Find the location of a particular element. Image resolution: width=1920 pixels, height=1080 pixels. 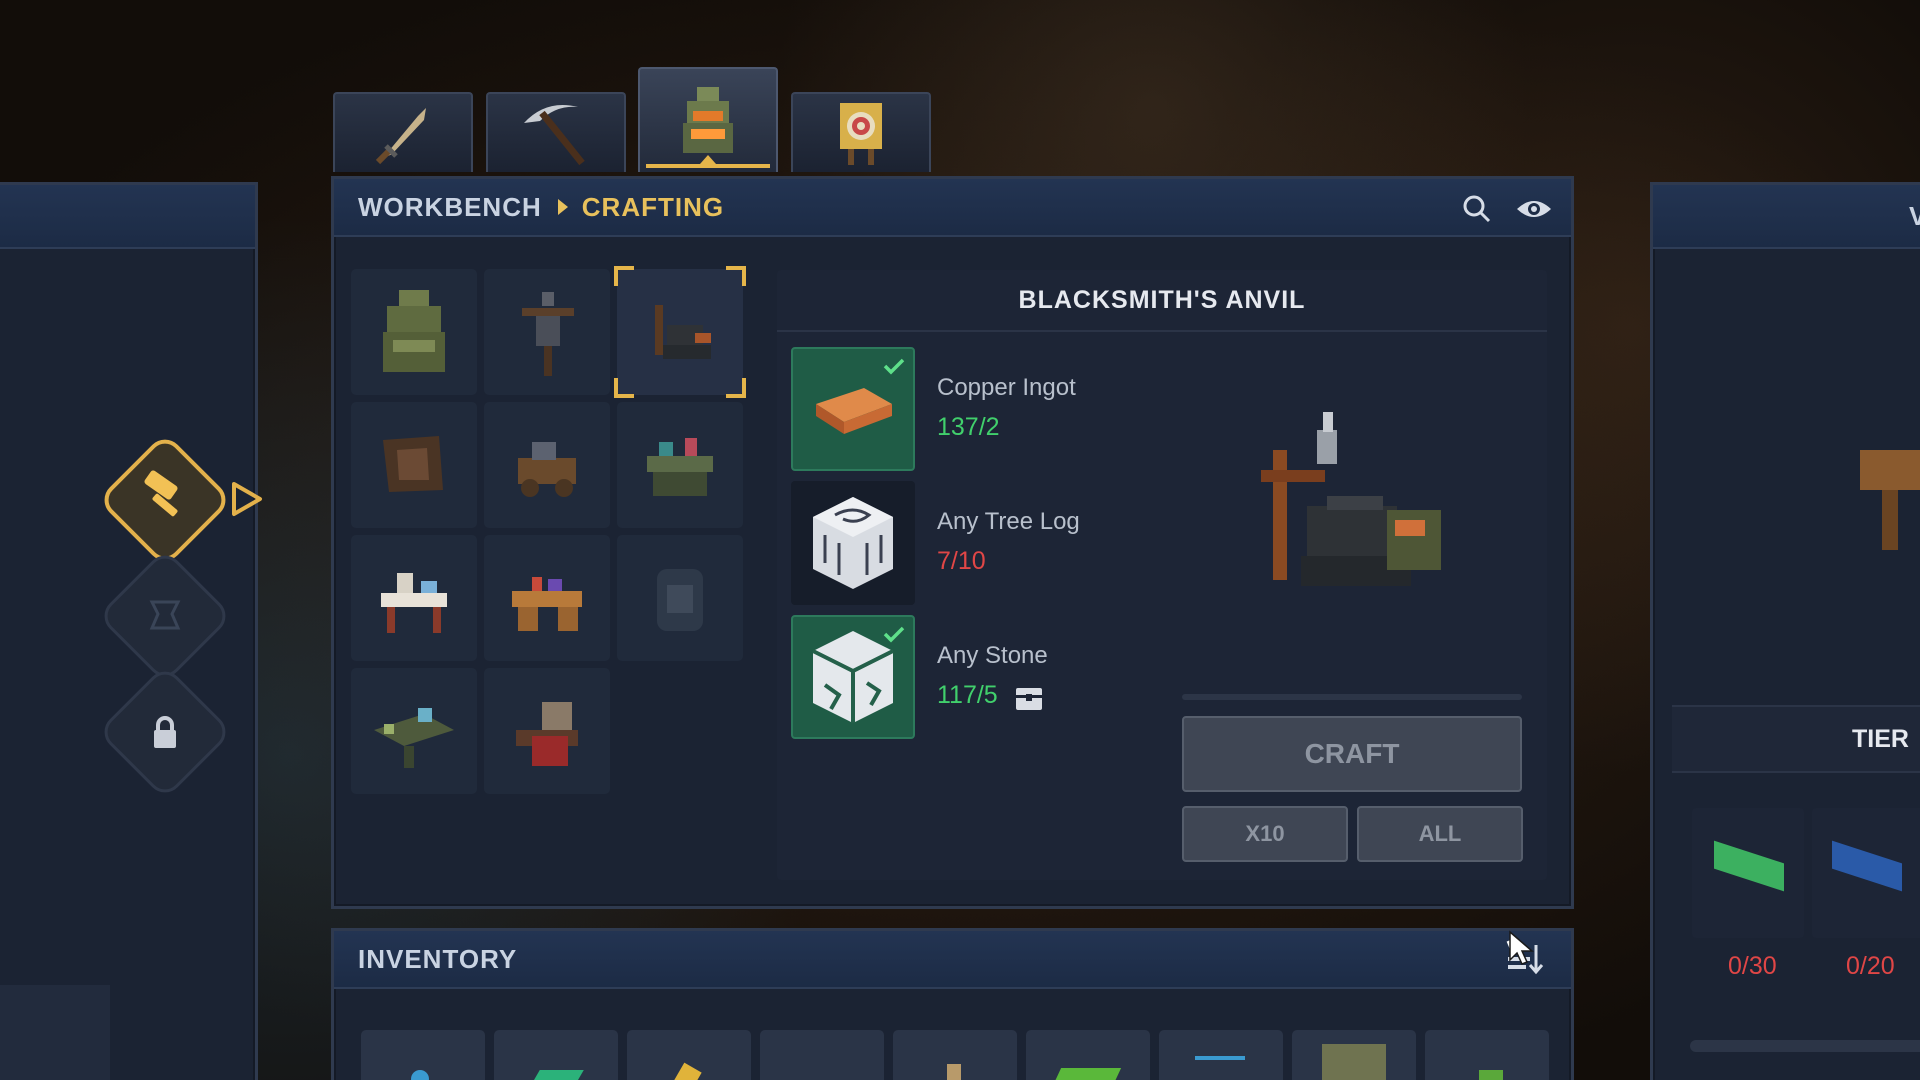

recipe-slot-scarecrow is located at coordinates (547, 332).